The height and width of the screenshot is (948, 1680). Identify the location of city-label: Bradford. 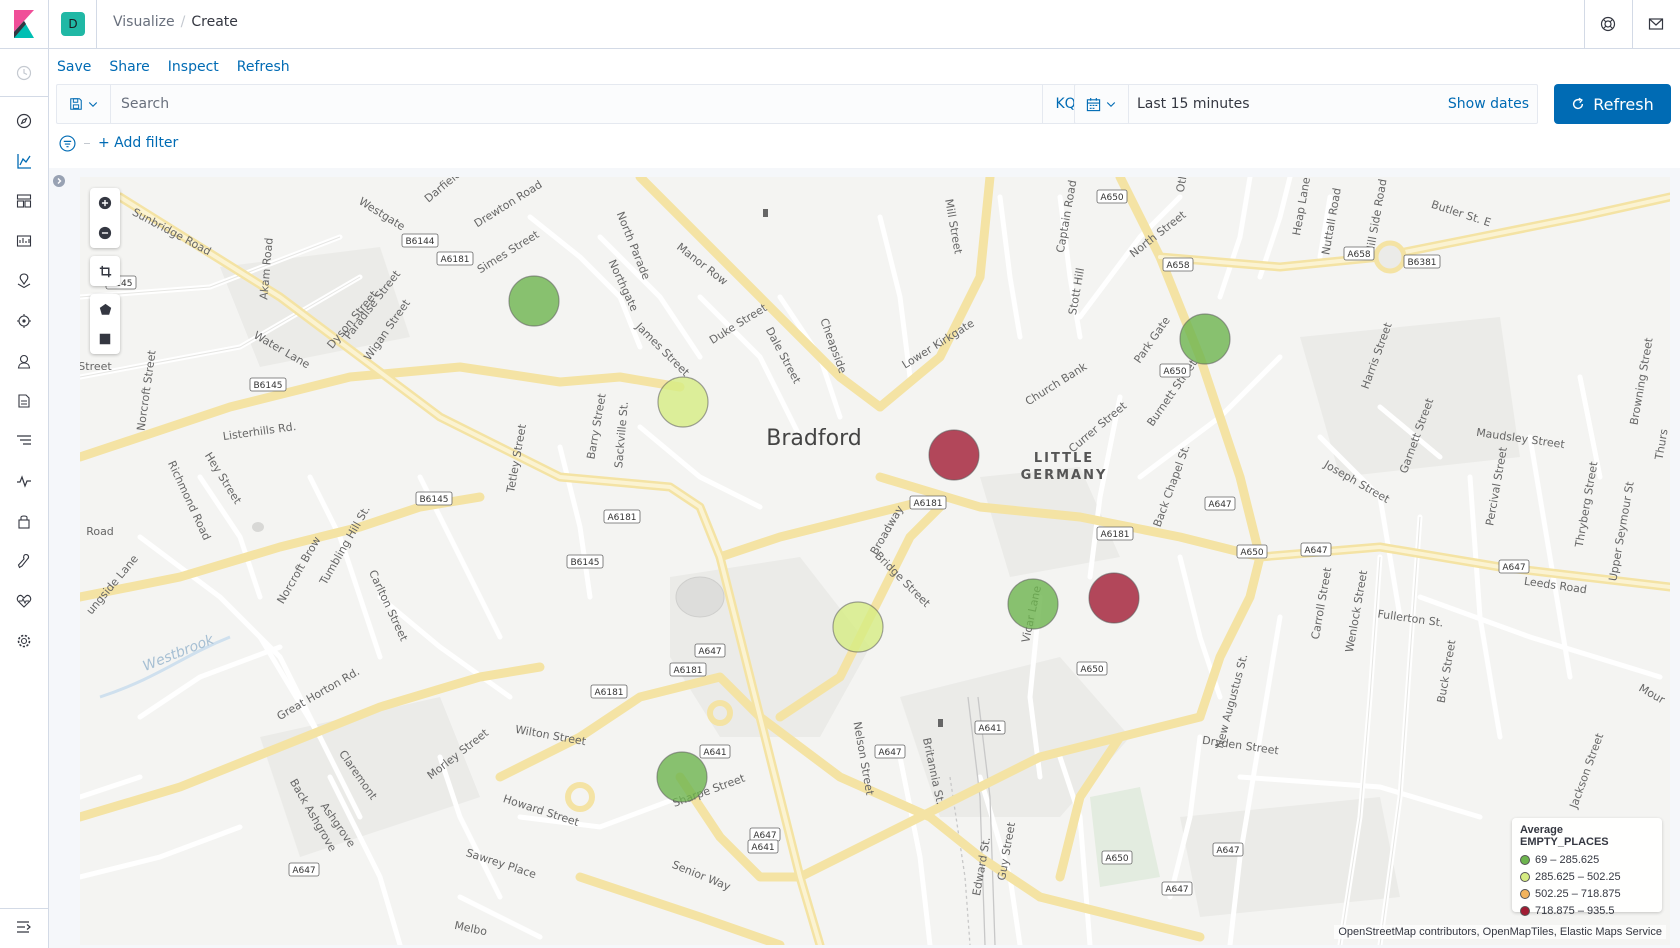
(813, 438).